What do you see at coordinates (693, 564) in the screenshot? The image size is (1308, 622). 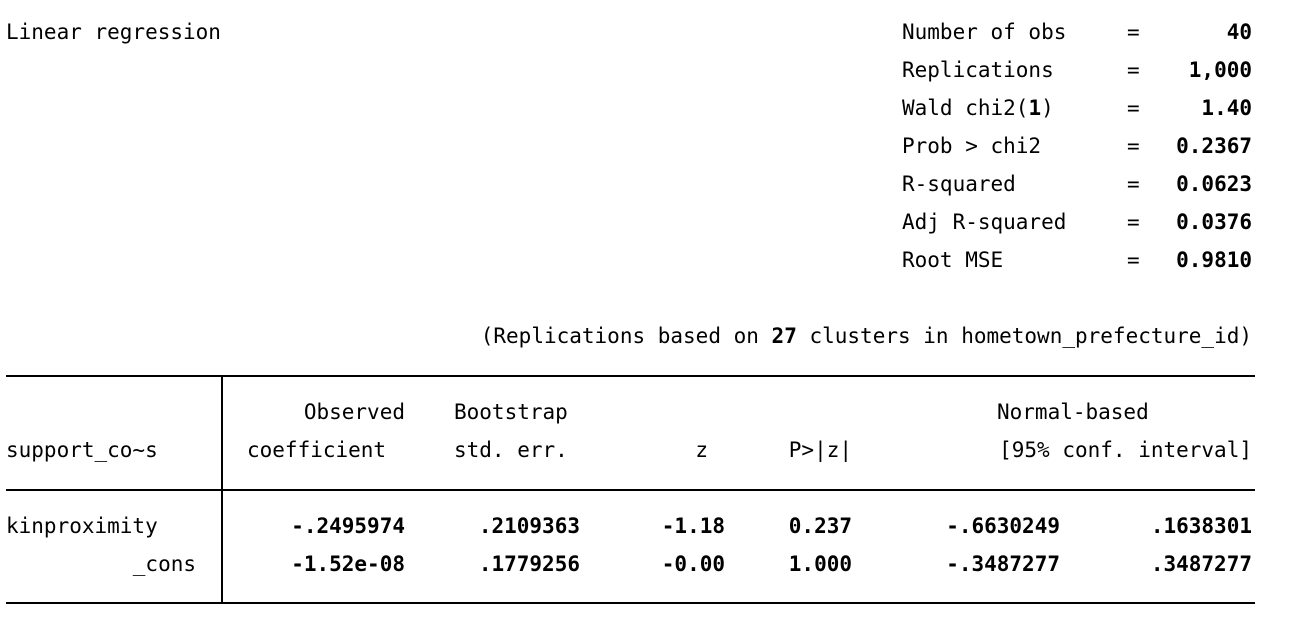 I see `row-z: -0.00` at bounding box center [693, 564].